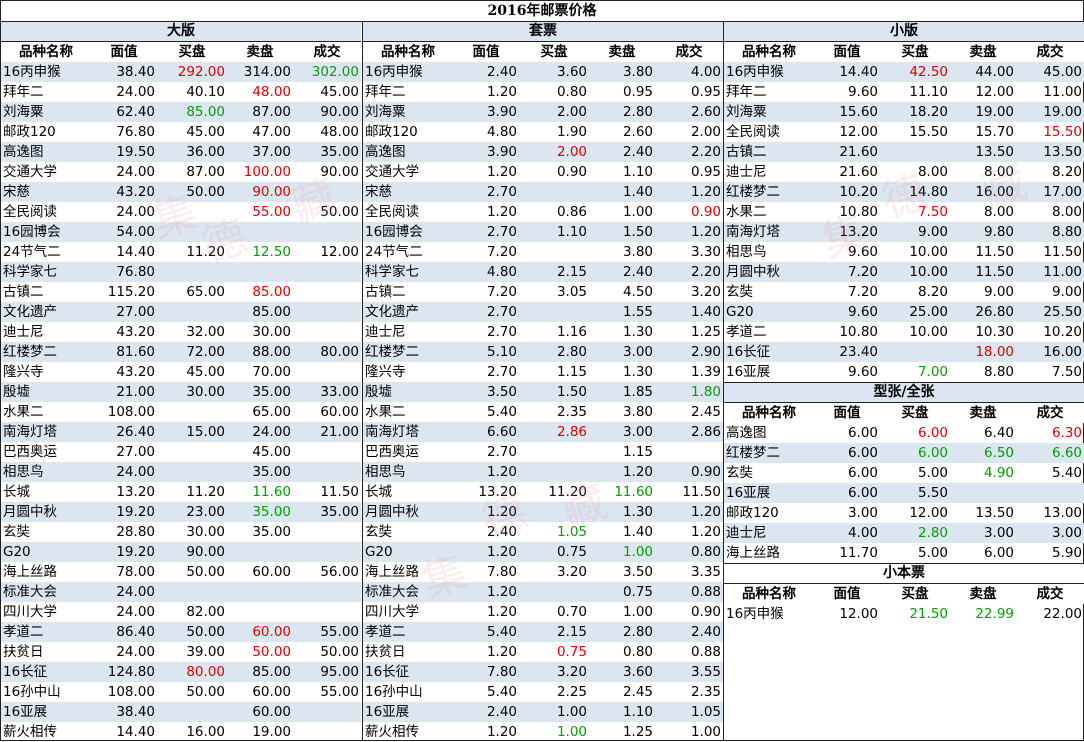  What do you see at coordinates (46, 192) in the screenshot?
I see `stamp-name-cell: 宋慈` at bounding box center [46, 192].